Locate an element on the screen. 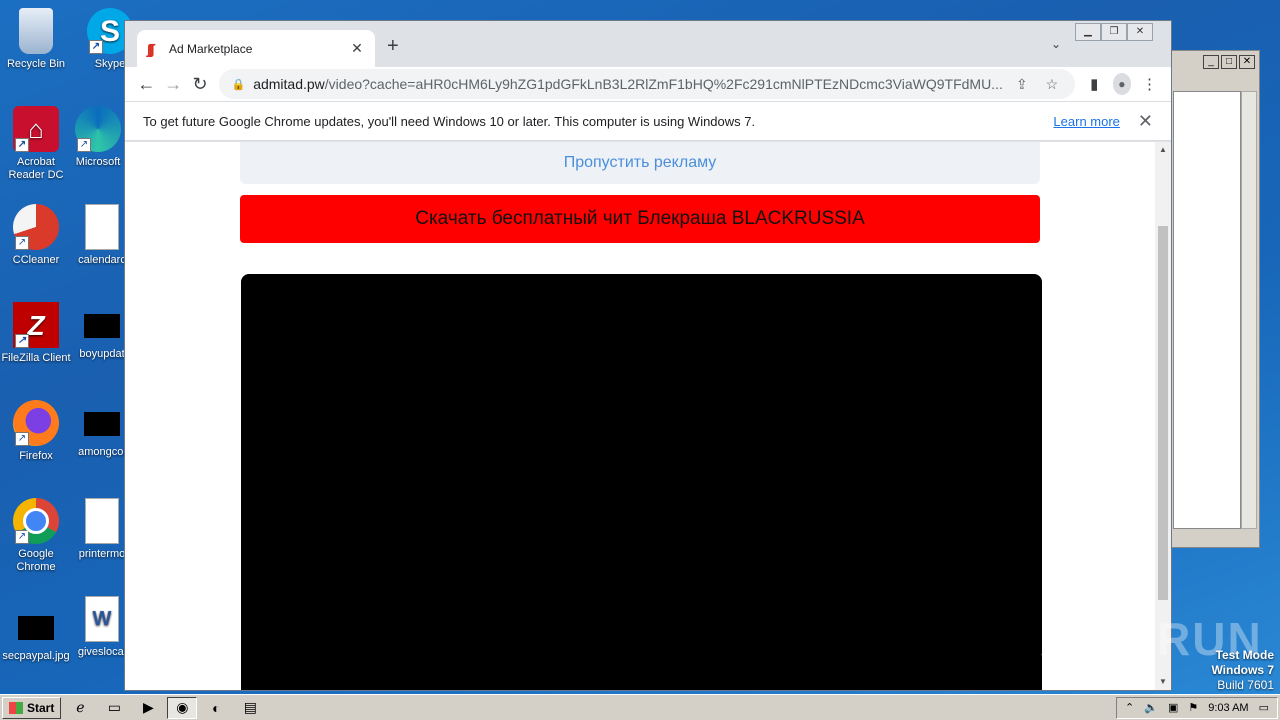  scroll-down-icon: ▼ is located at coordinates (1163, 682).